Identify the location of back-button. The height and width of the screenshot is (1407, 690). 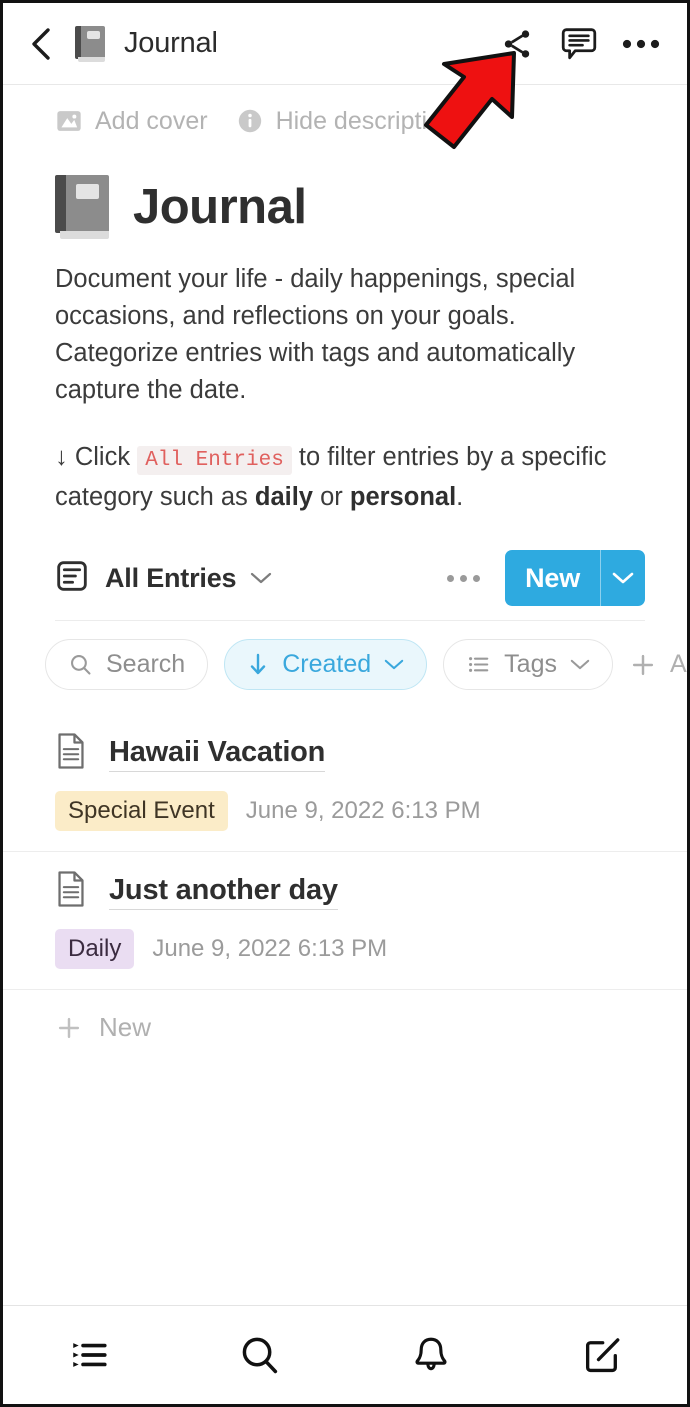
(41, 44).